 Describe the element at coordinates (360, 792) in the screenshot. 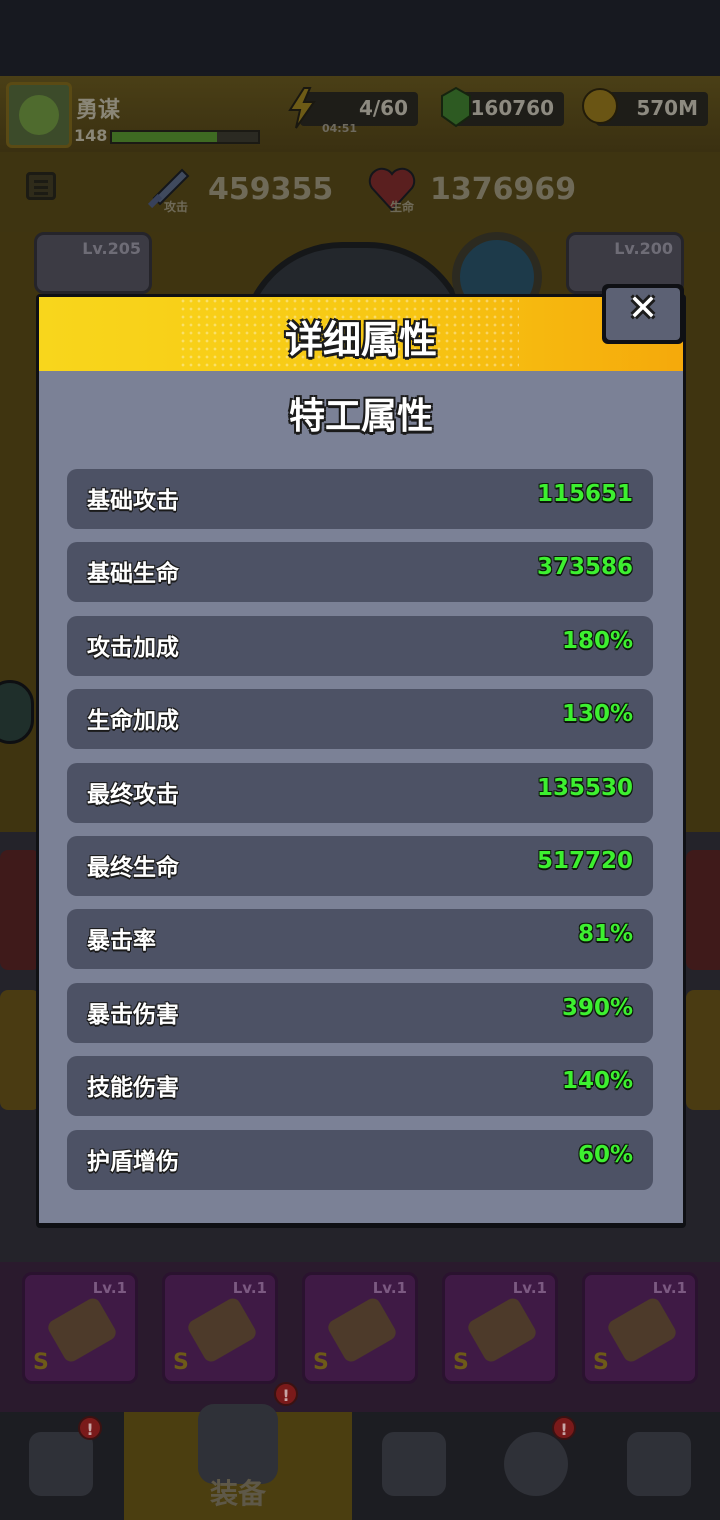

I see `attribute-row: 最终攻击 135530` at that location.